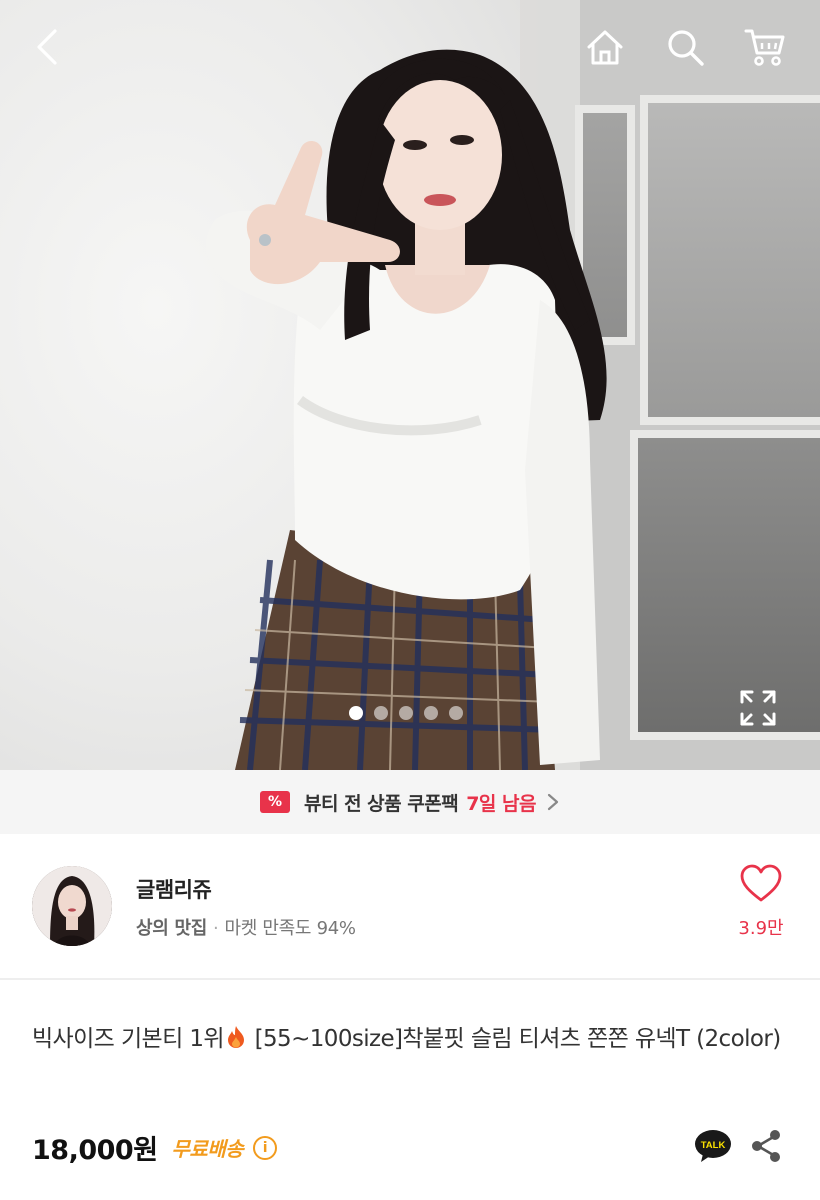  I want to click on home-button, so click(605, 47).